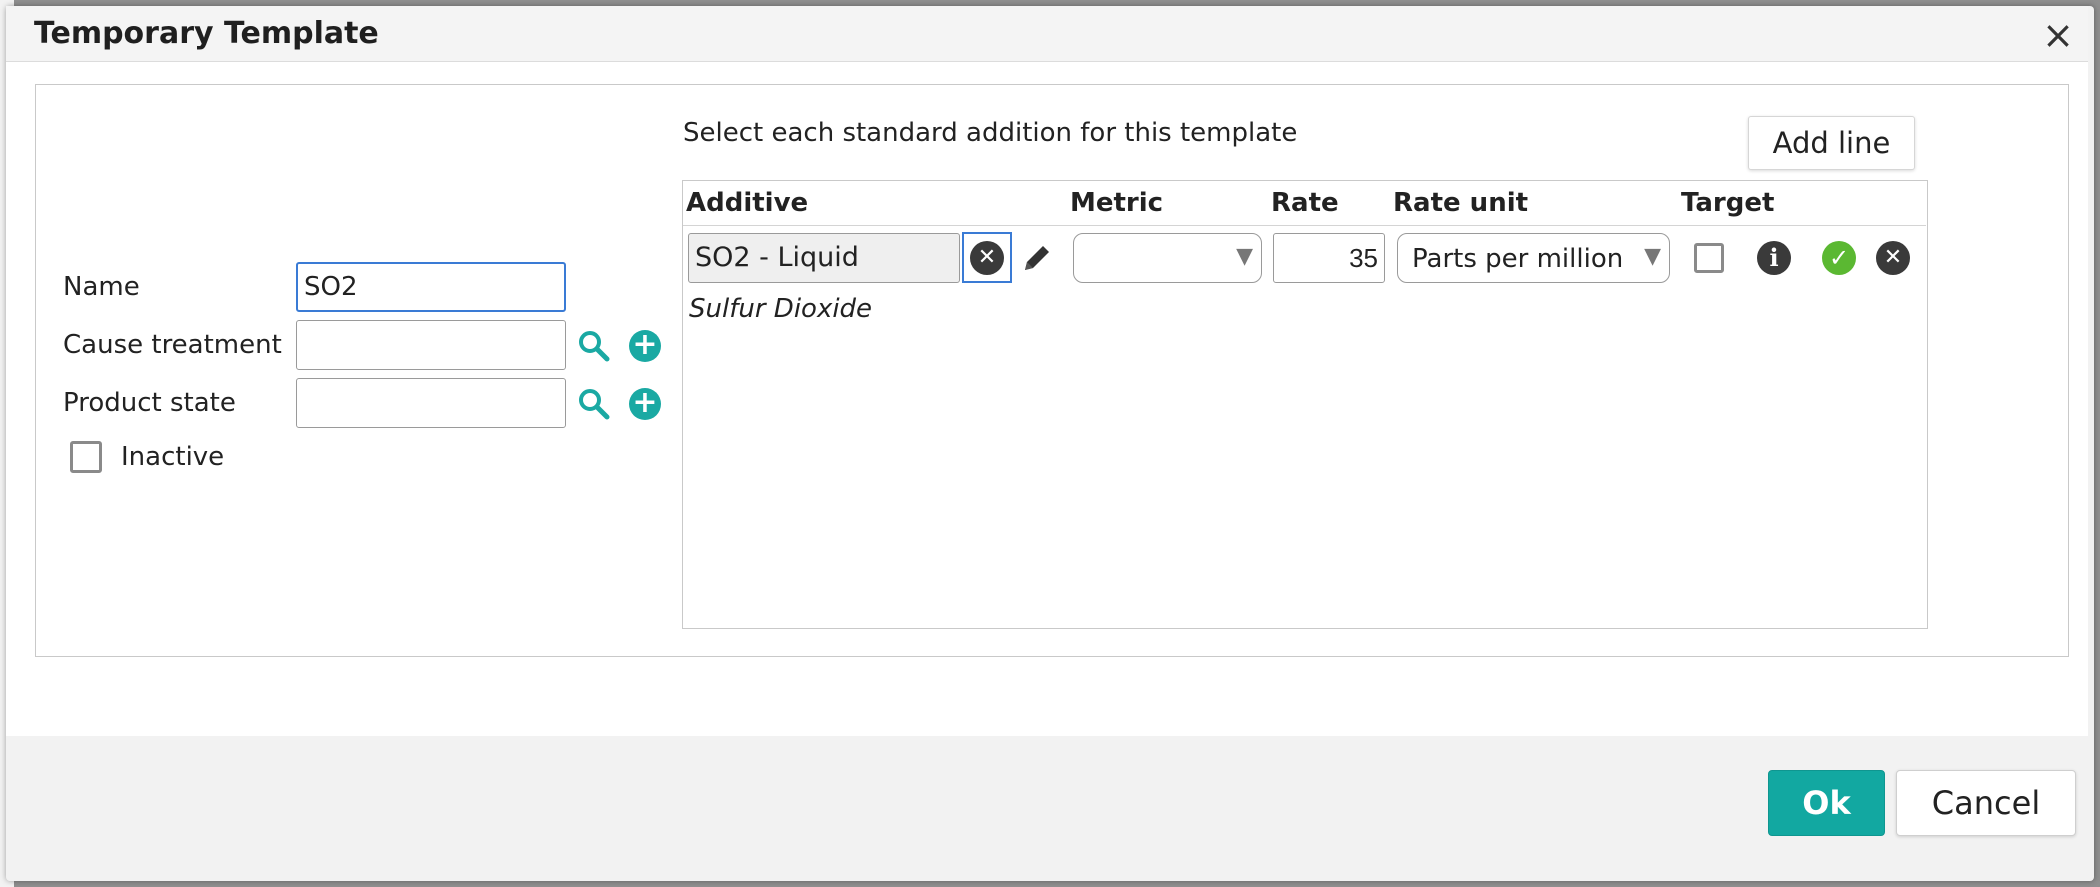 This screenshot has height=887, width=2100. What do you see at coordinates (1047, 34) in the screenshot?
I see `dialog-titlebar: Temporary Template ×` at bounding box center [1047, 34].